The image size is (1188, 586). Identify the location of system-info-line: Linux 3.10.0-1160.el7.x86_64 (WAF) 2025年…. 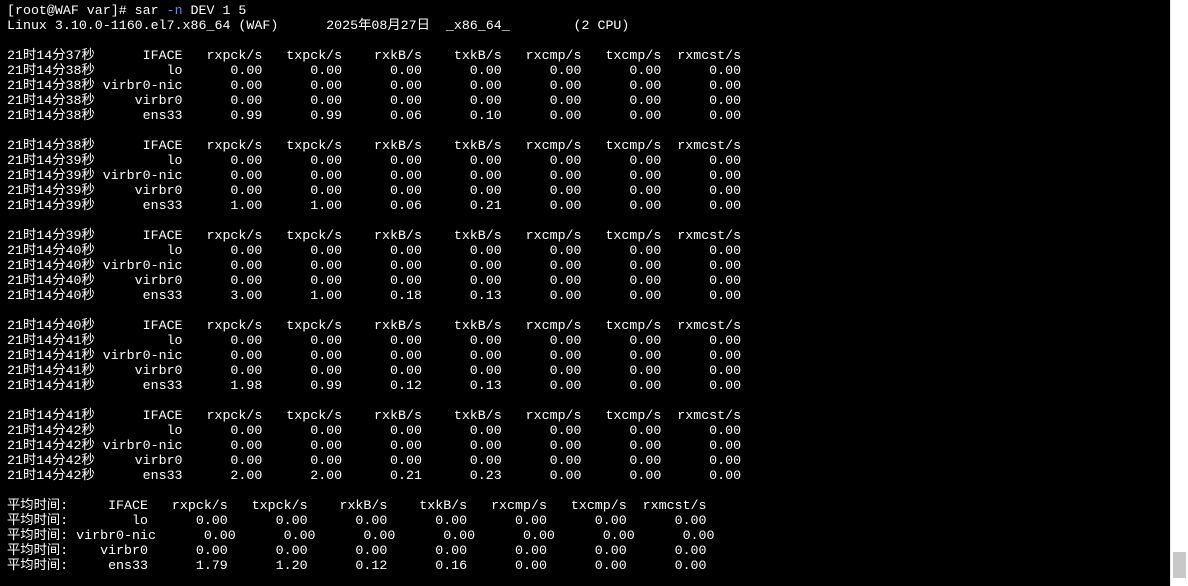
(318, 25).